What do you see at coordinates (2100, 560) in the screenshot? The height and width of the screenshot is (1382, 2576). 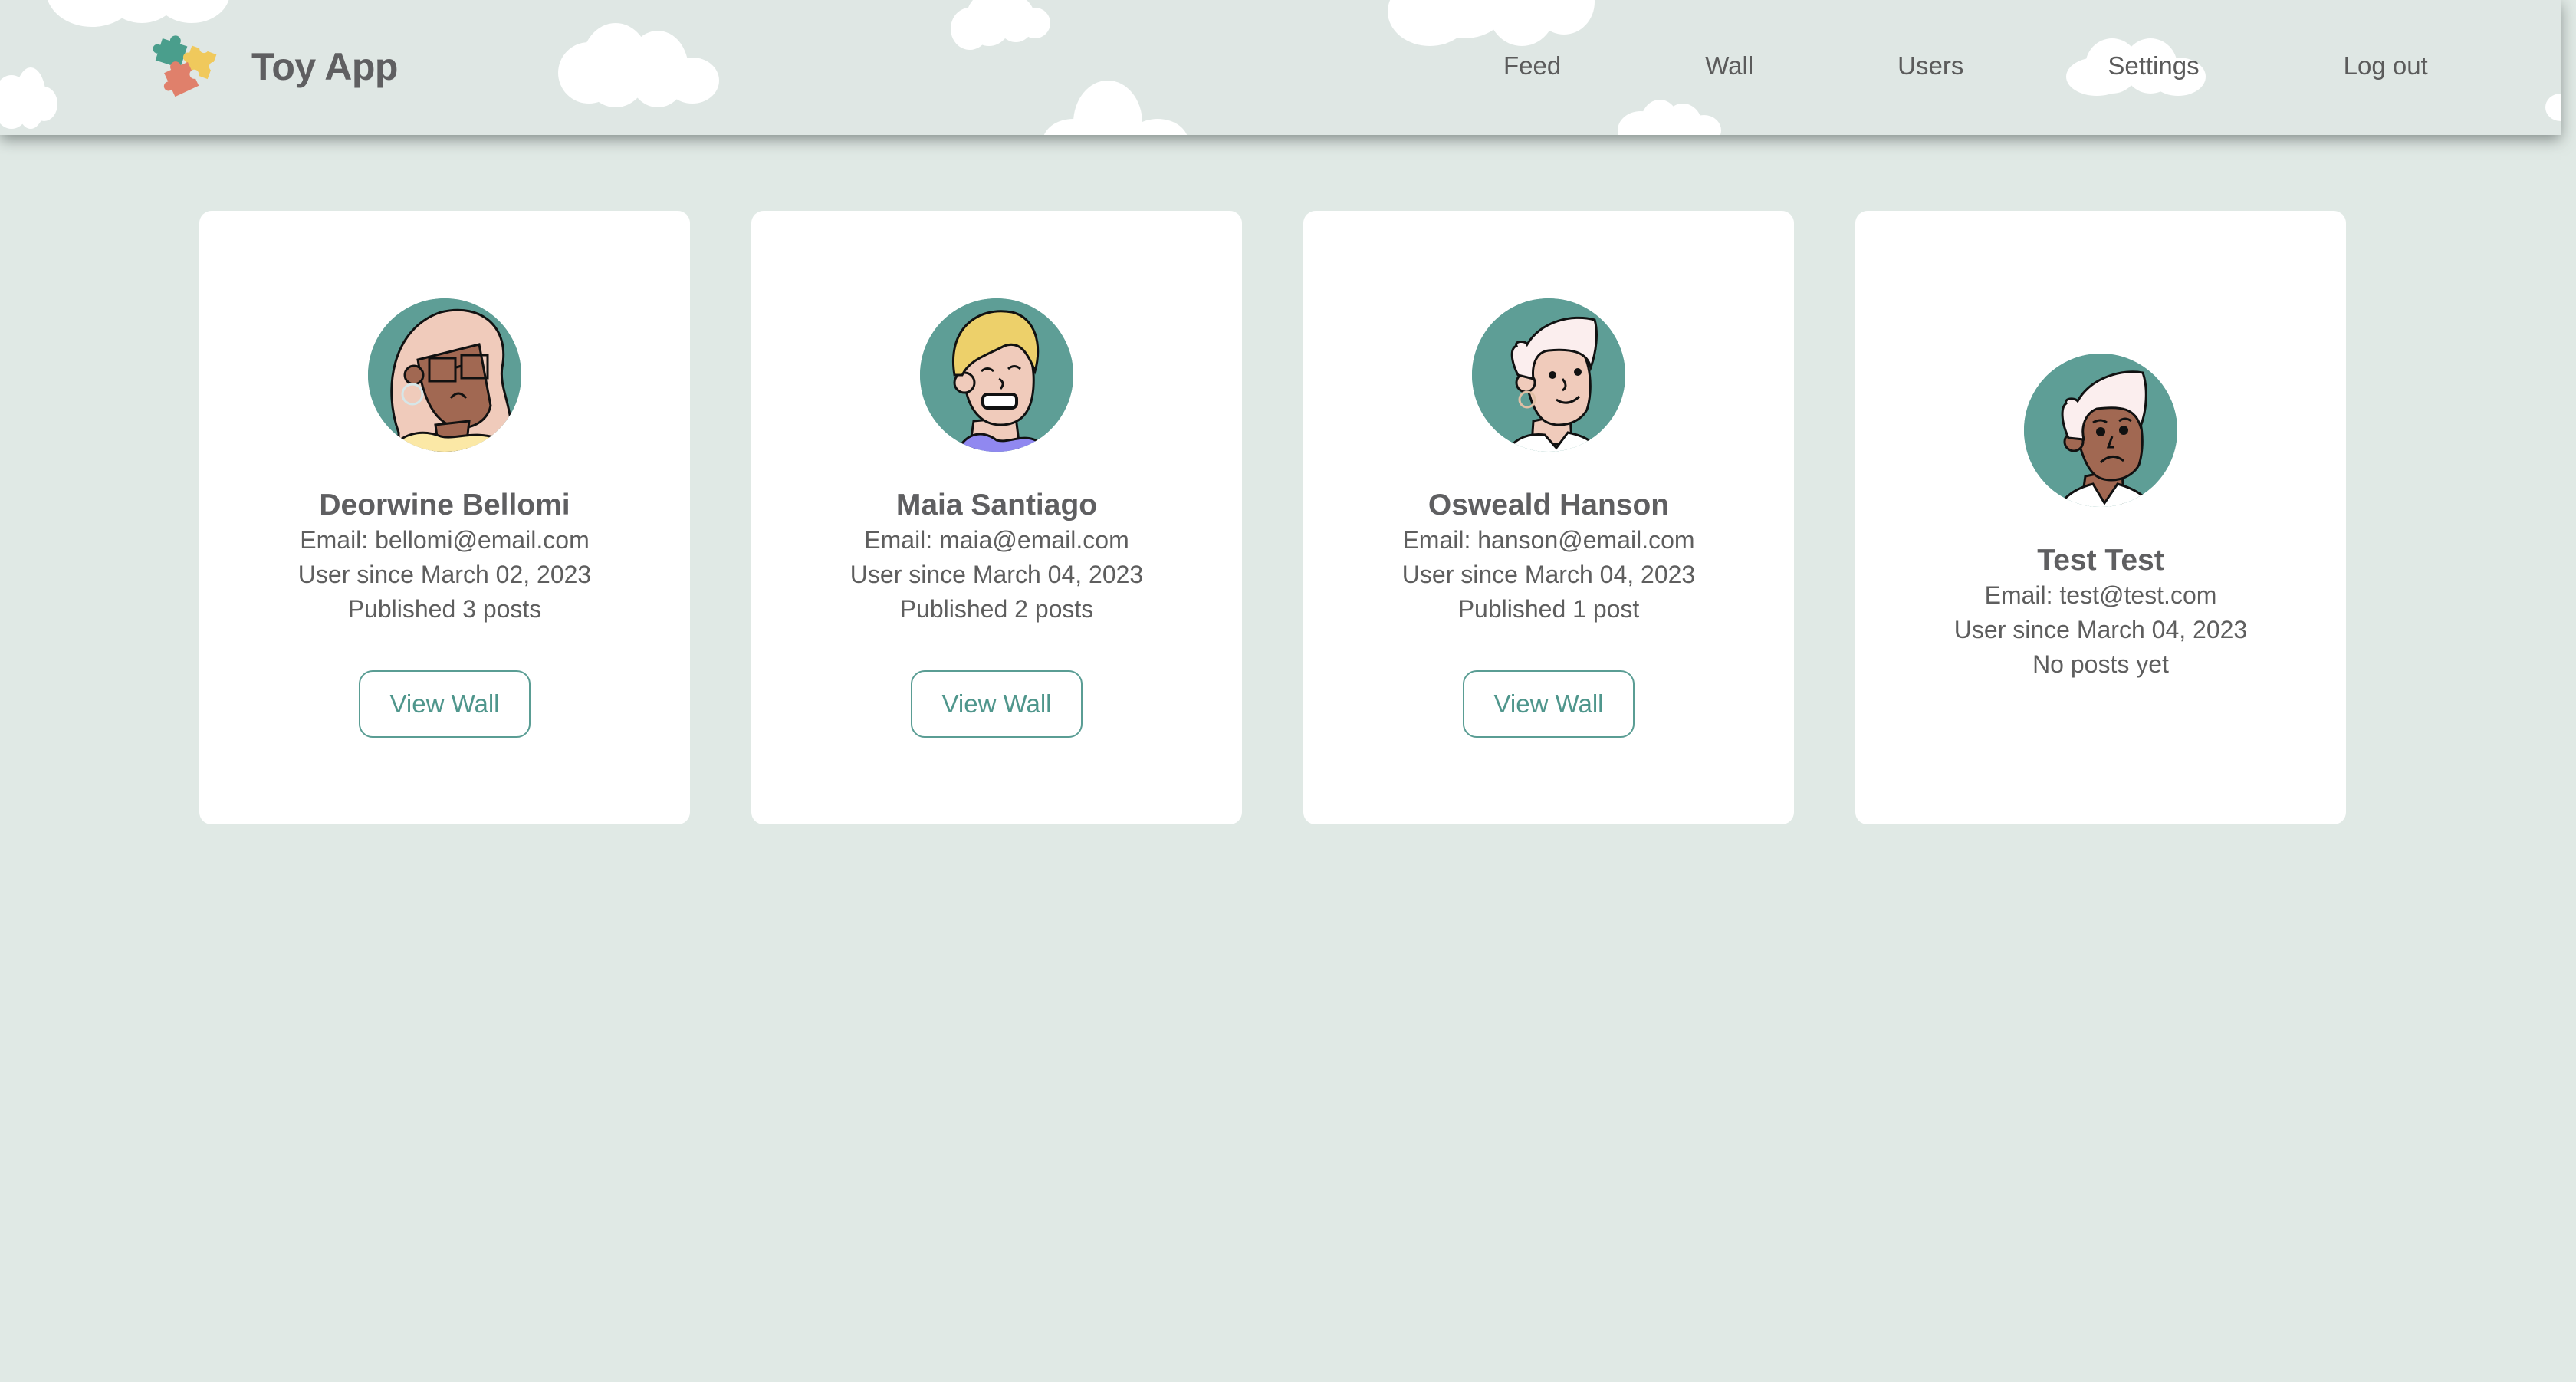 I see `user-name: Test Test` at bounding box center [2100, 560].